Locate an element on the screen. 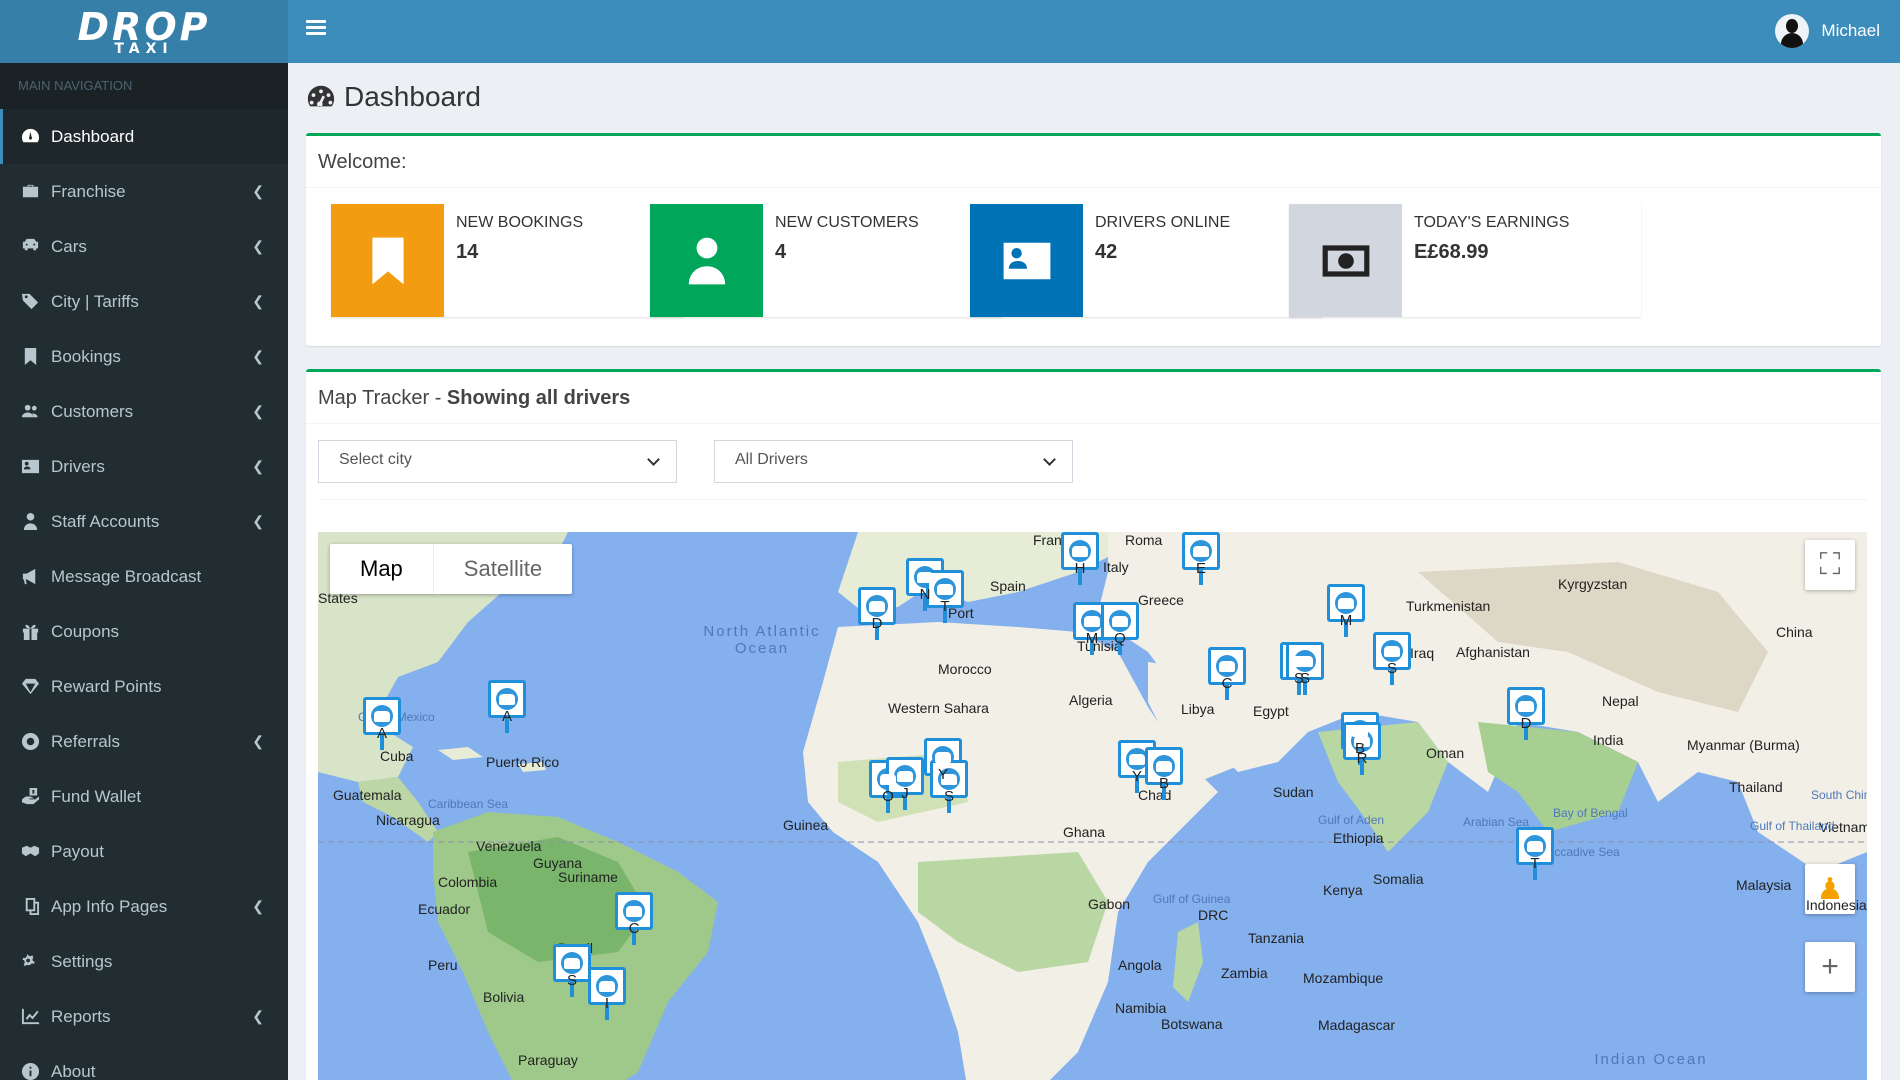  map-place-label: States is located at coordinates (338, 598).